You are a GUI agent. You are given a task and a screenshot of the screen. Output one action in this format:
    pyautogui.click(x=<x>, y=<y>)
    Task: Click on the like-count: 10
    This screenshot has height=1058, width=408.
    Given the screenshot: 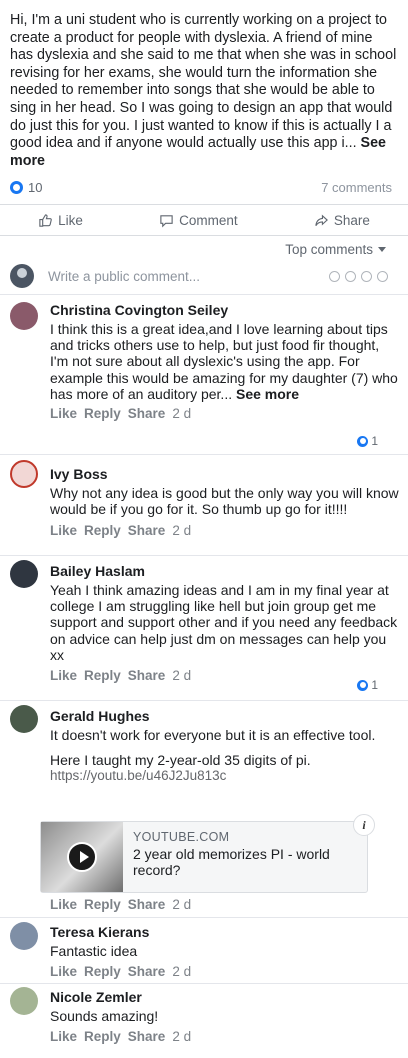 What is the action you would take?
    pyautogui.click(x=26, y=187)
    